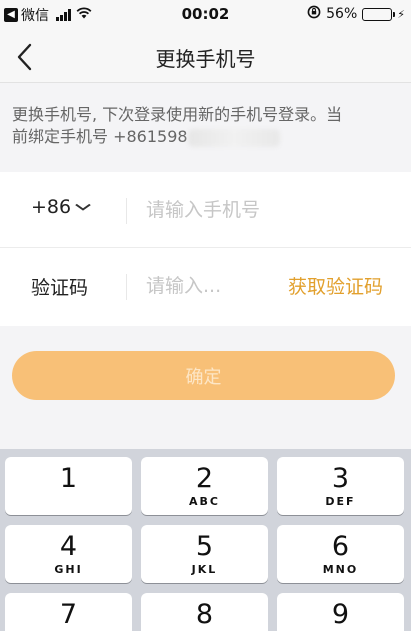 The image size is (411, 631). I want to click on verification-code-input, so click(206, 286).